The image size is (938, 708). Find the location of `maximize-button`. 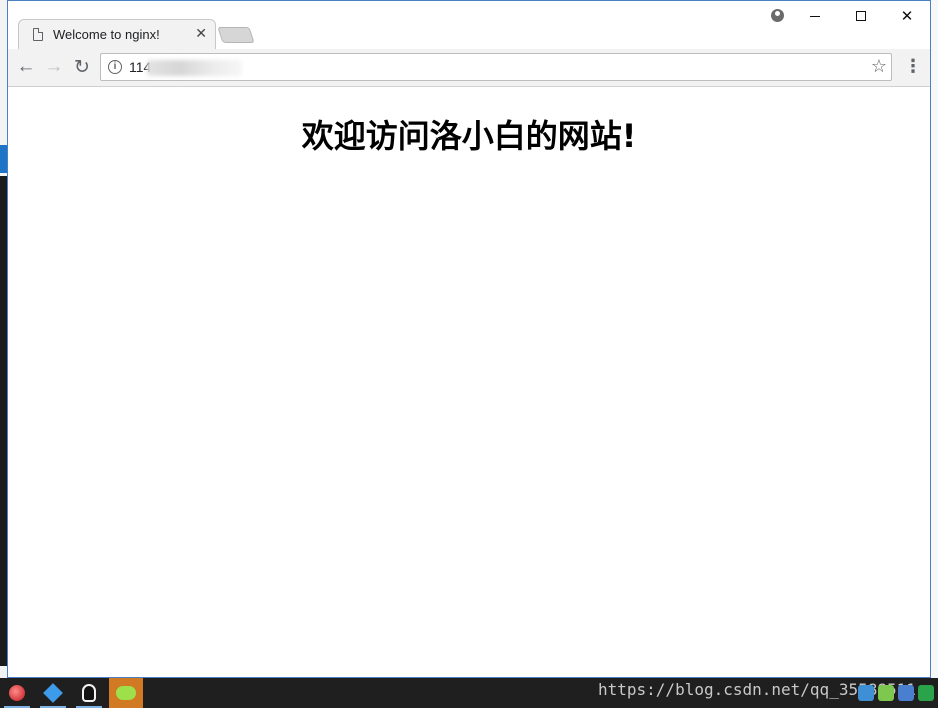

maximize-button is located at coordinates (861, 16).